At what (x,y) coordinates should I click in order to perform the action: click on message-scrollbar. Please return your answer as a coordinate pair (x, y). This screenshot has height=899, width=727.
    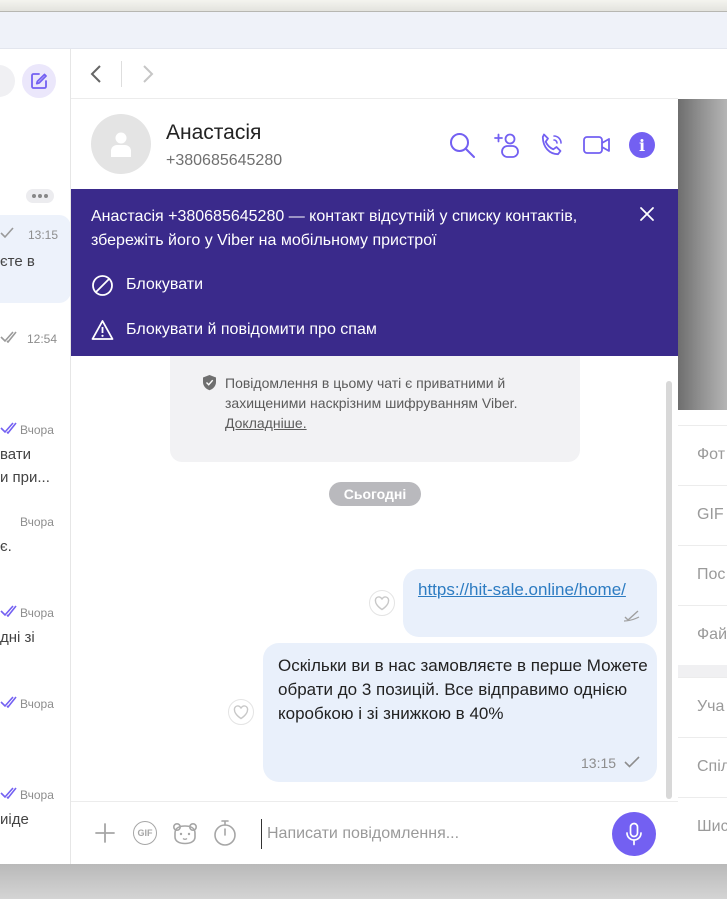
    Looking at the image, I should click on (669, 590).